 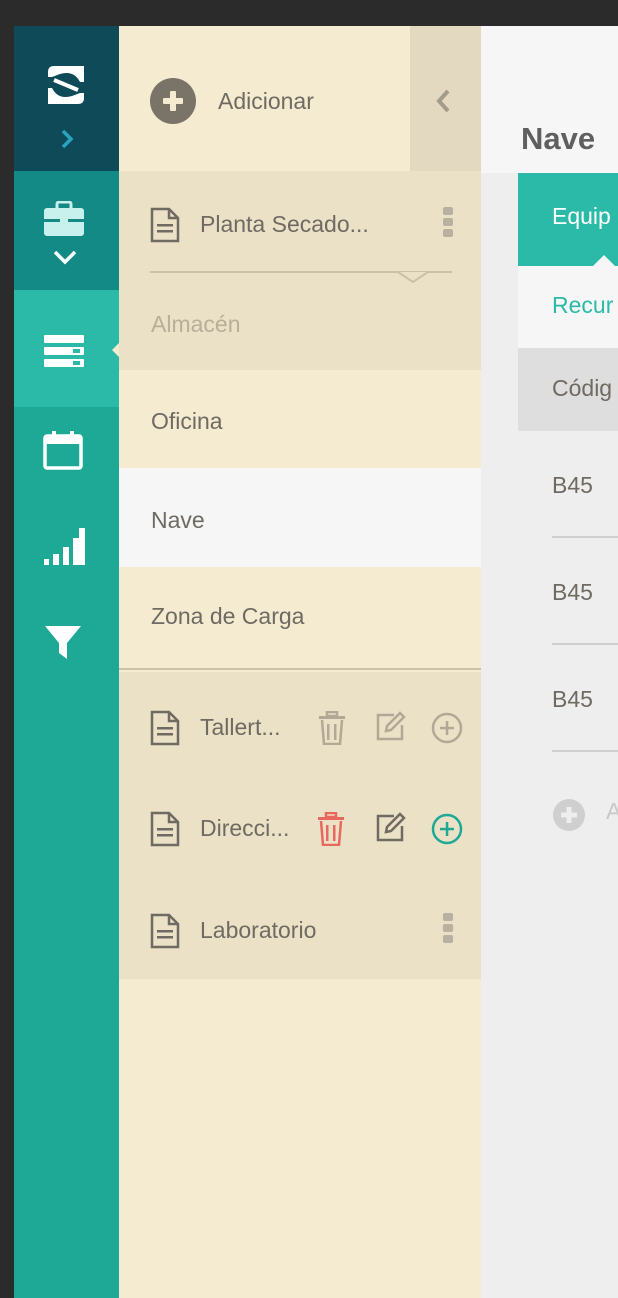 What do you see at coordinates (266, 100) in the screenshot?
I see `add-button-label: Adicionar` at bounding box center [266, 100].